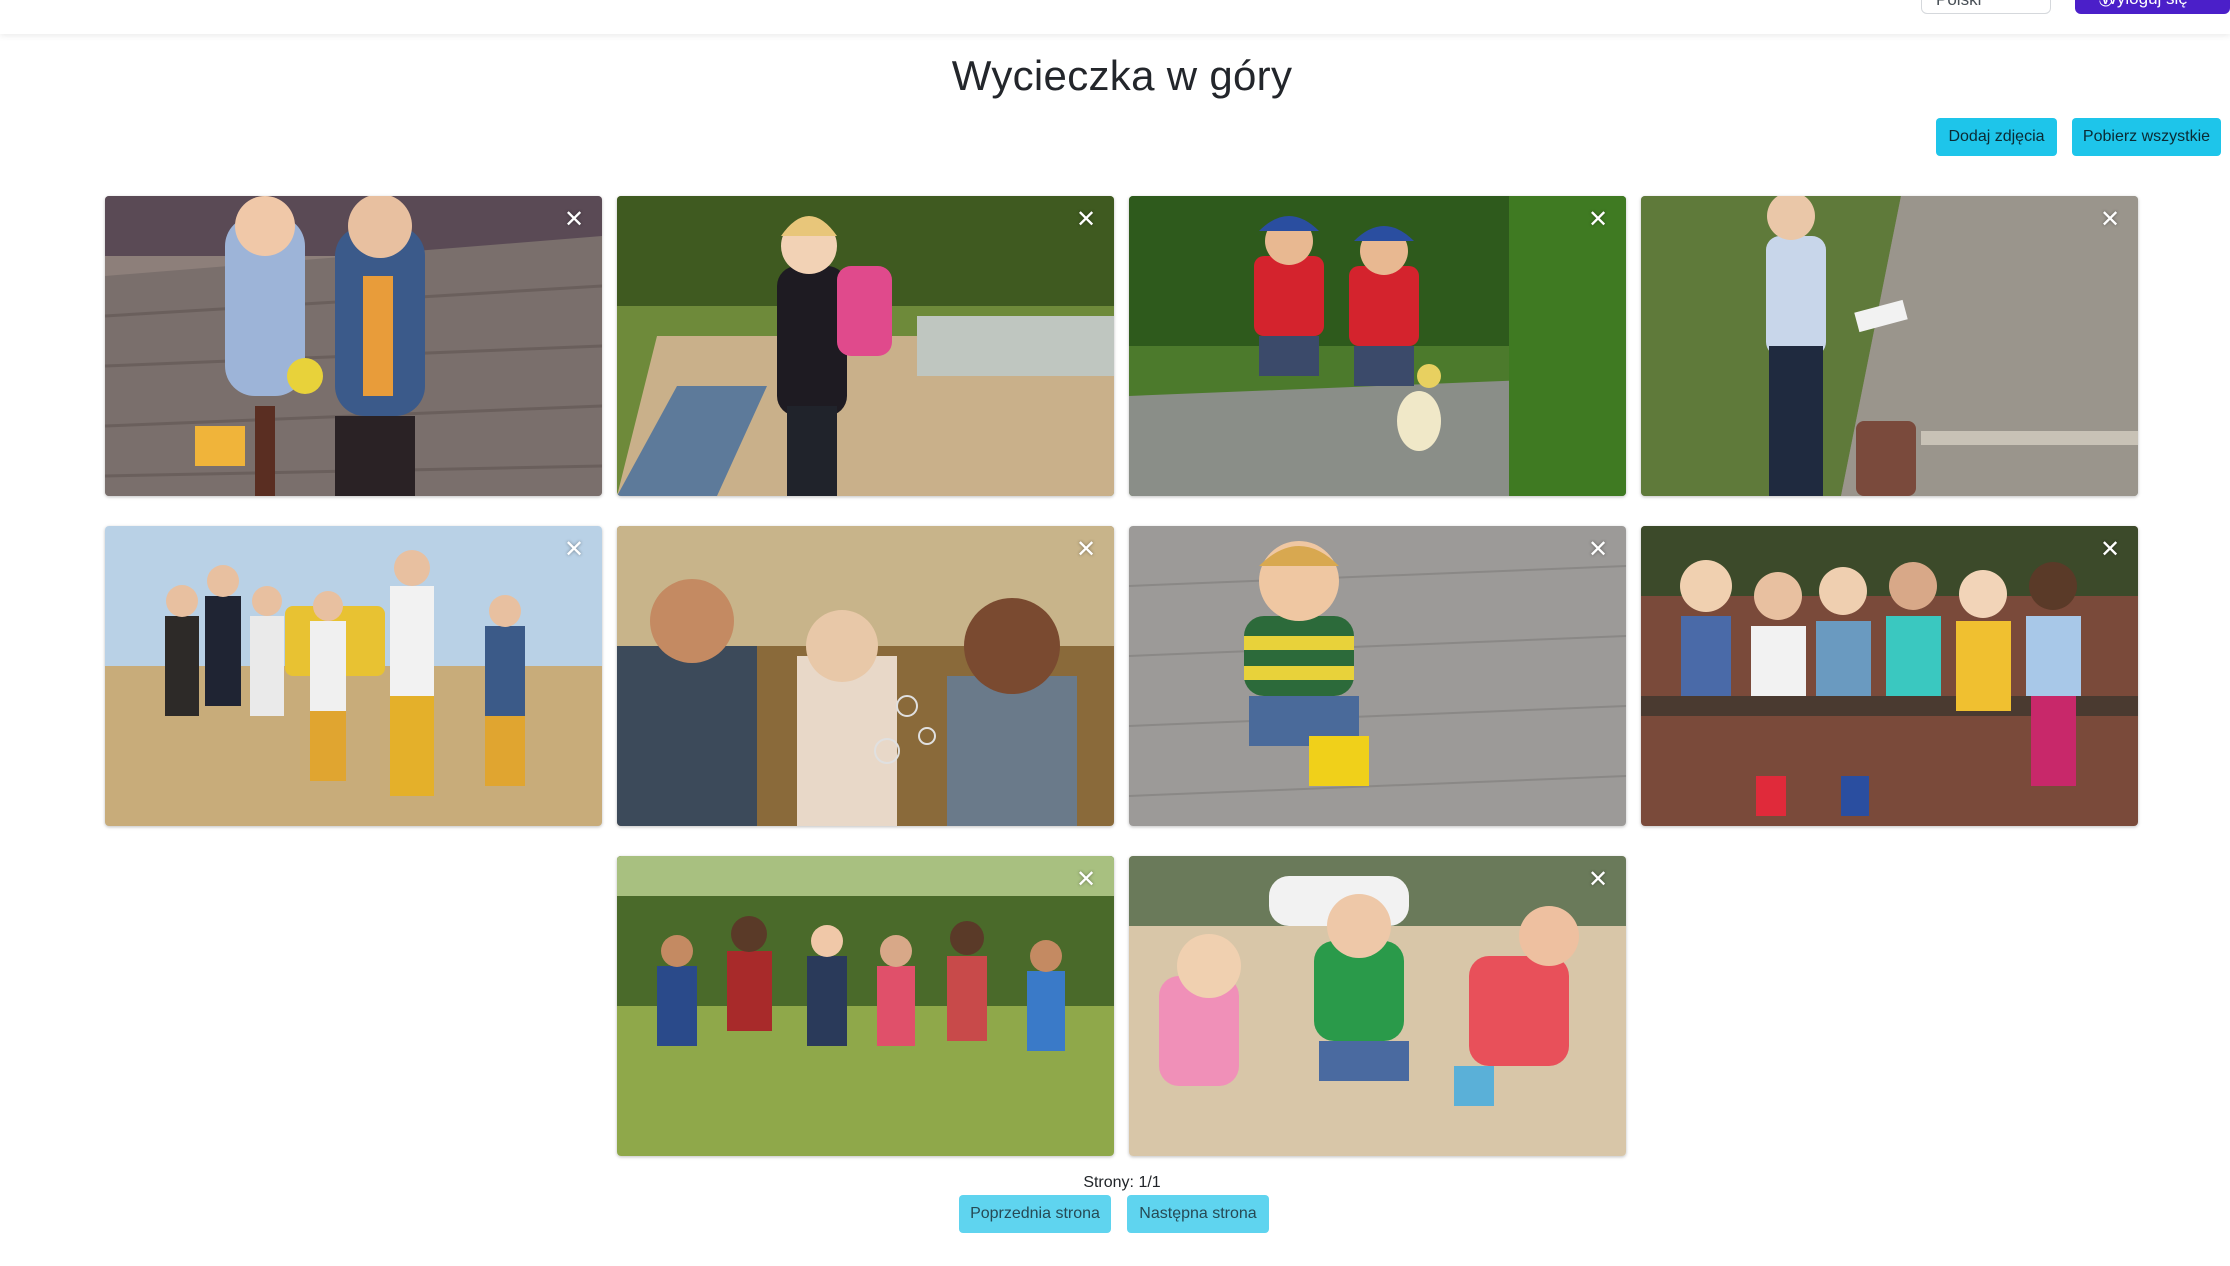  I want to click on page-title: Wycieczka w góry, so click(1122, 75).